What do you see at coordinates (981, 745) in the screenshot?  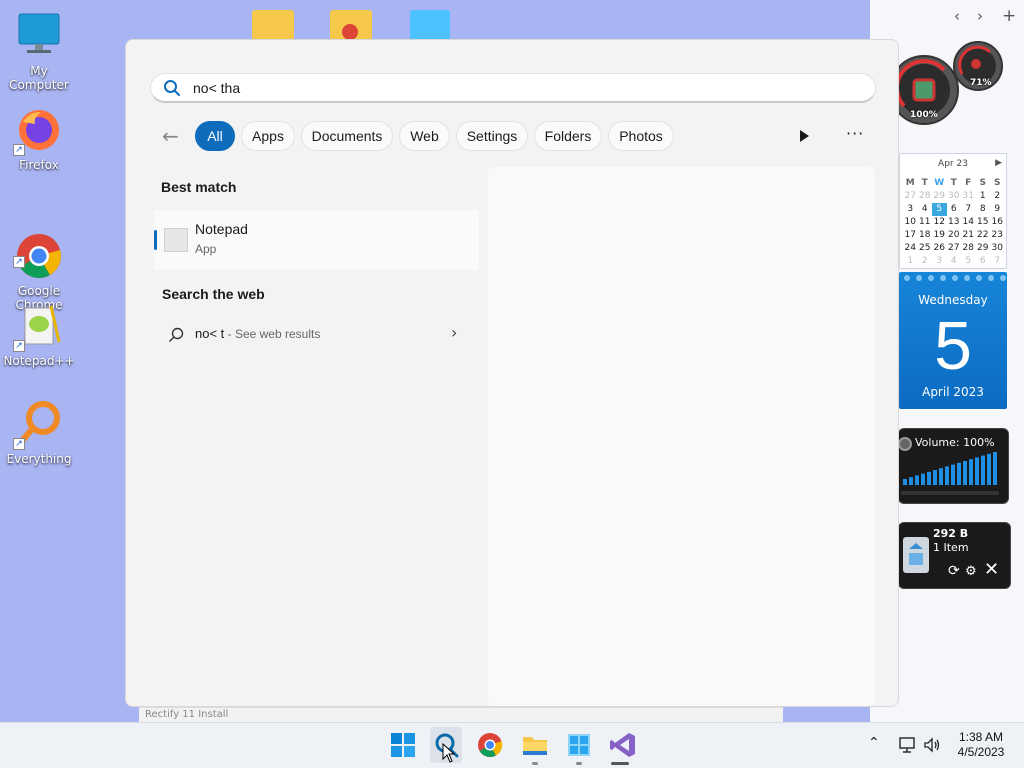 I see `system-clock: 1:38 AM 4/5/2023` at bounding box center [981, 745].